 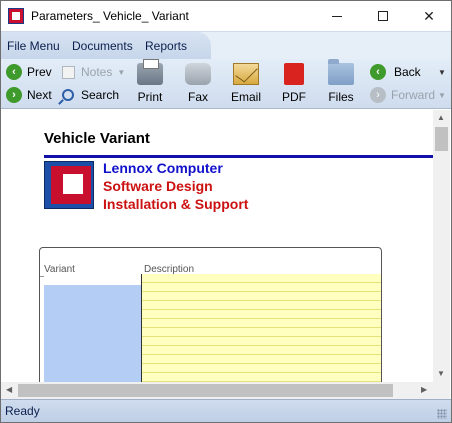 I want to click on close-icon: ✕, so click(x=429, y=15).